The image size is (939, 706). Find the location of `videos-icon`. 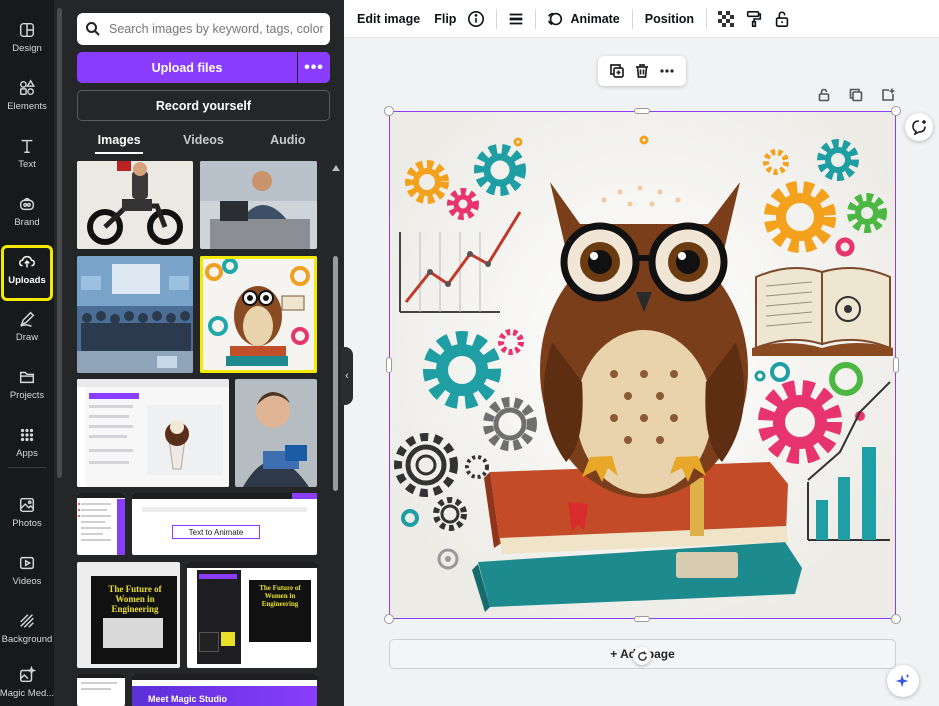

videos-icon is located at coordinates (27, 562).